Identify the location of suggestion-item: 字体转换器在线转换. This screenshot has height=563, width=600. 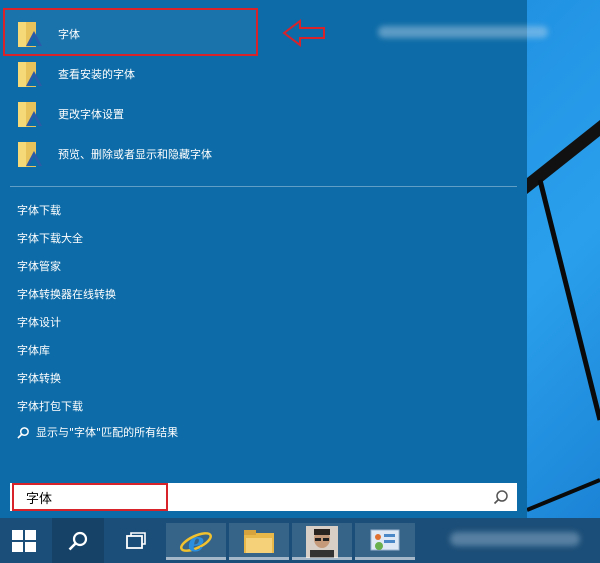
(66, 294).